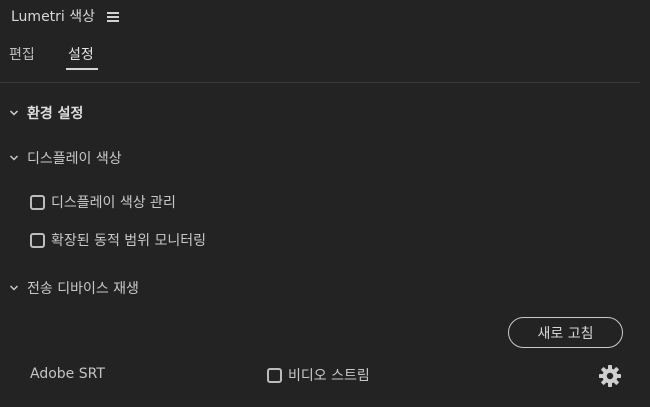 This screenshot has height=407, width=650. I want to click on tab-settings: 설정, so click(81, 55).